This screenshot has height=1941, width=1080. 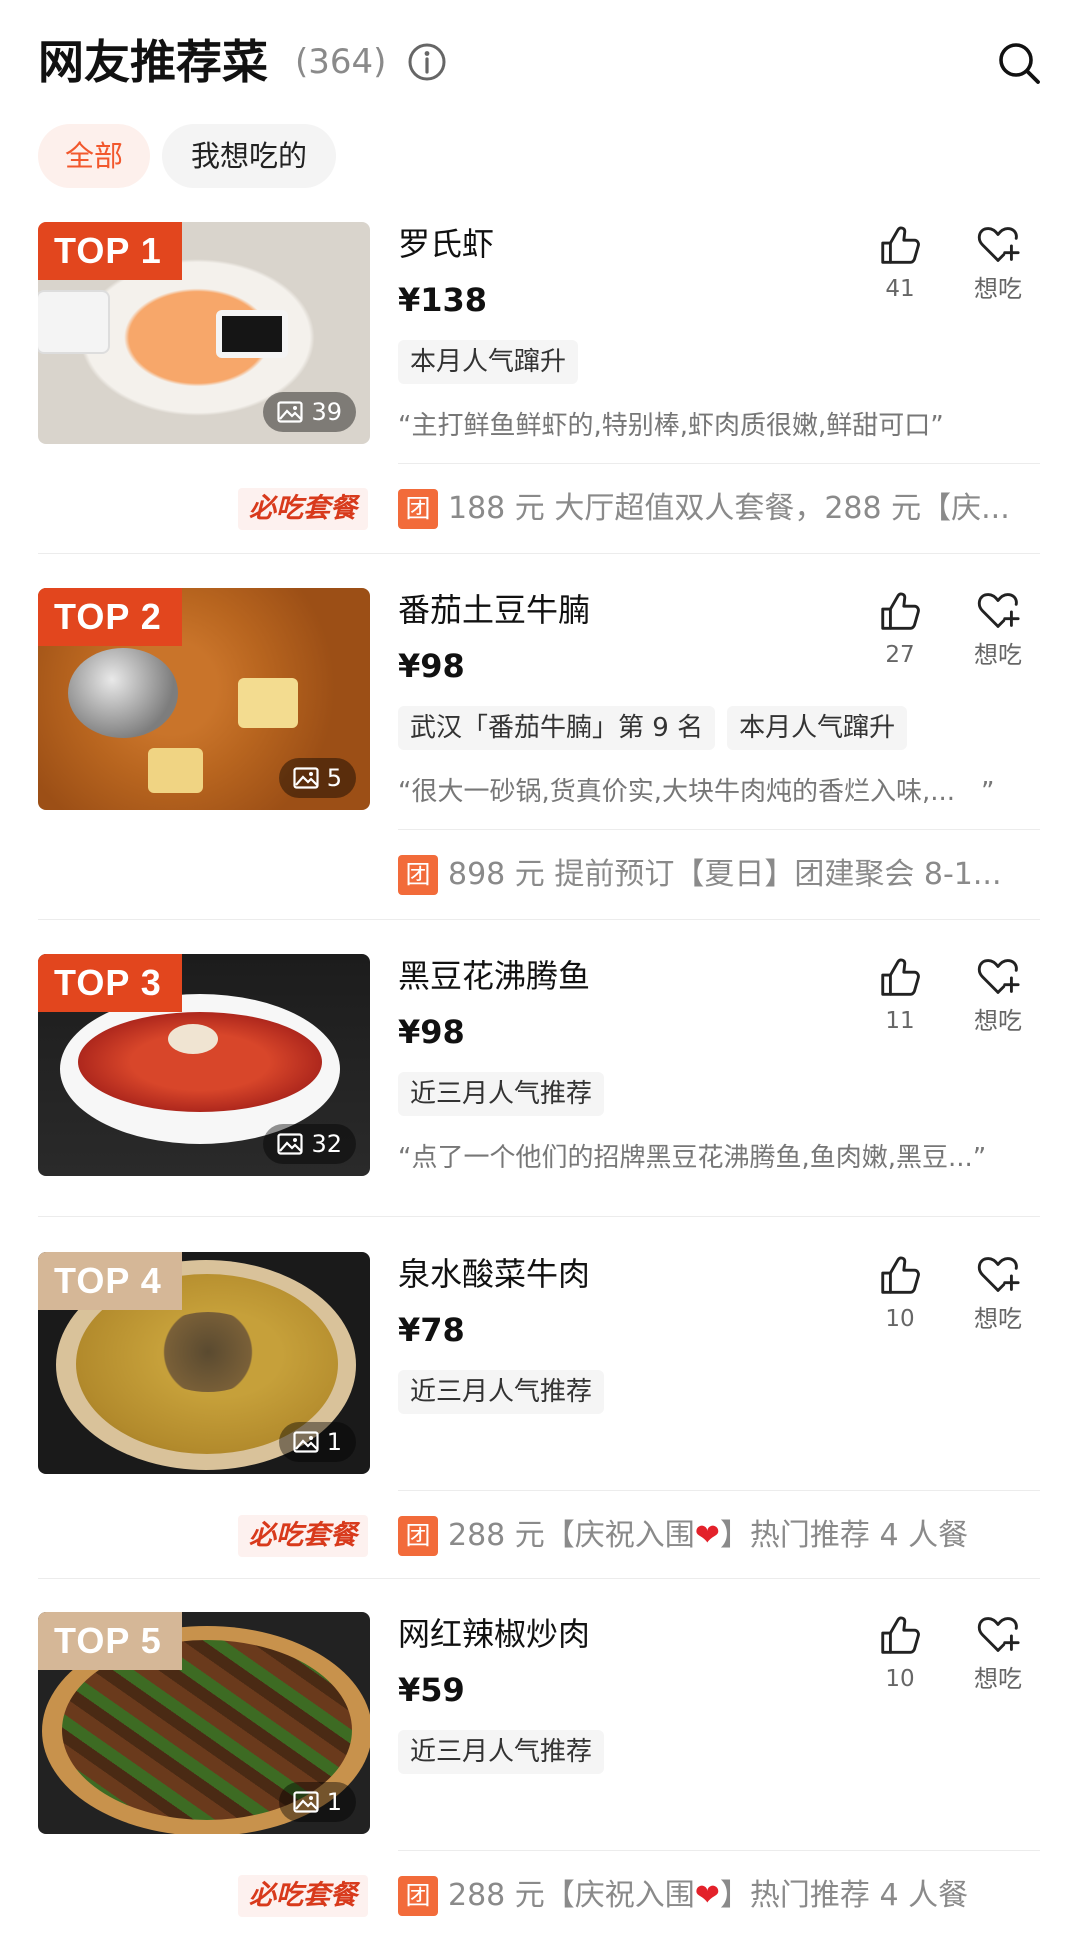 What do you see at coordinates (653, 728) in the screenshot?
I see `tag-list: 武汉「番茄牛腩」第 9 名 本月人气蹿升` at bounding box center [653, 728].